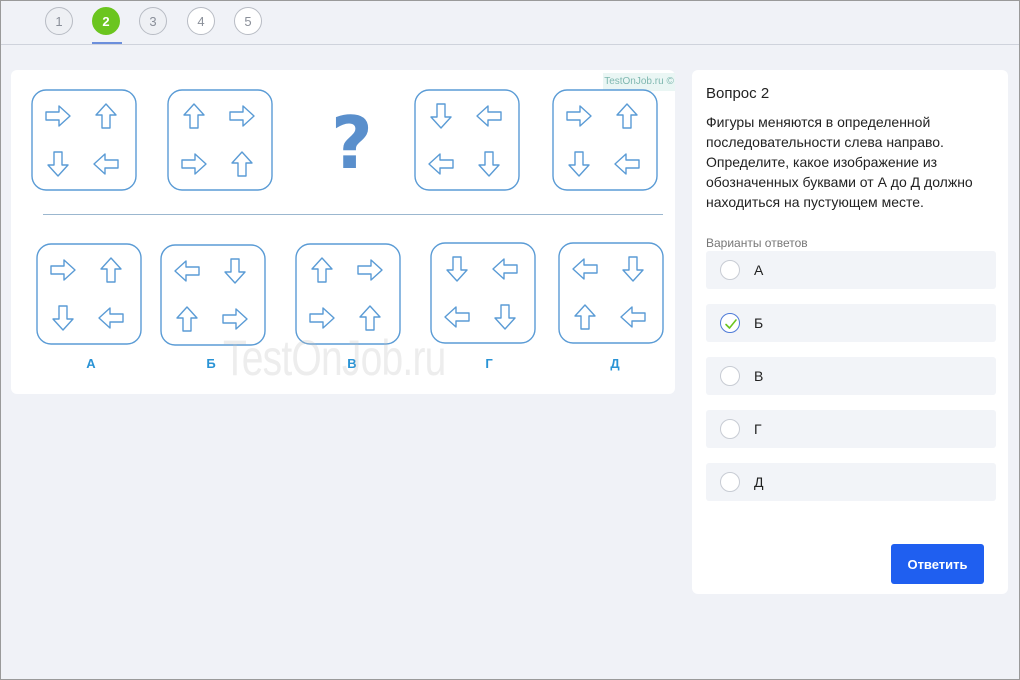 This screenshot has height=680, width=1020. Describe the element at coordinates (851, 429) in the screenshot. I see `answer-option-g: Г` at that location.